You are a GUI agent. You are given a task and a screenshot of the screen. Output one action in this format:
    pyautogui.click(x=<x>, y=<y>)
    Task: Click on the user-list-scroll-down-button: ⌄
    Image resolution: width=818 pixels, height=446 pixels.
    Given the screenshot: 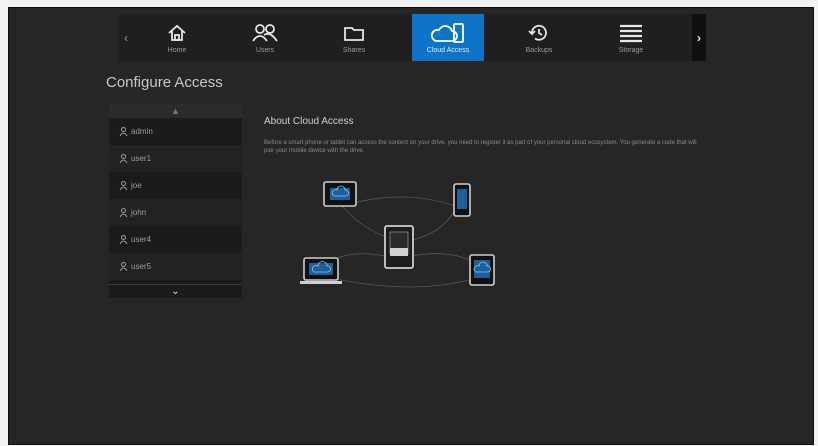 What is the action you would take?
    pyautogui.click(x=175, y=291)
    